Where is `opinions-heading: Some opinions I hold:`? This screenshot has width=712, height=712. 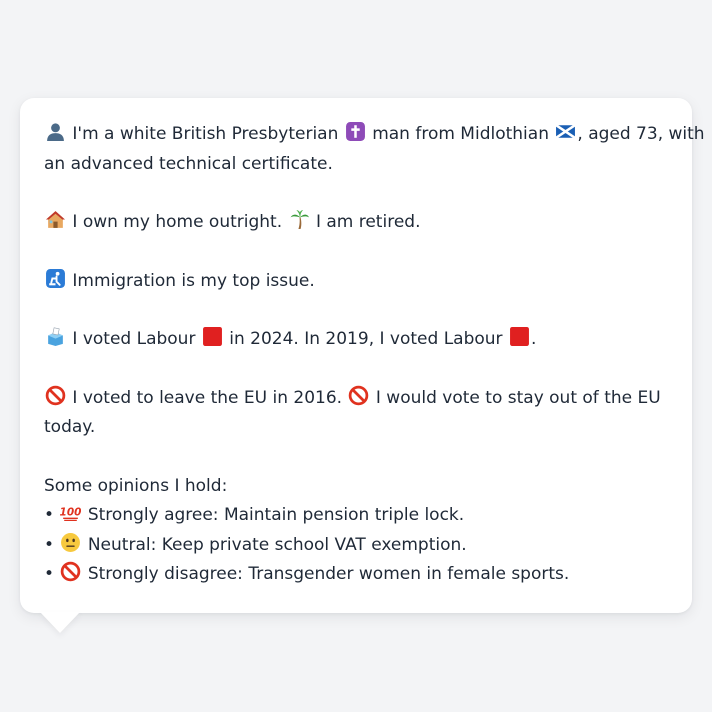
opinions-heading: Some opinions I hold: is located at coordinates (136, 485).